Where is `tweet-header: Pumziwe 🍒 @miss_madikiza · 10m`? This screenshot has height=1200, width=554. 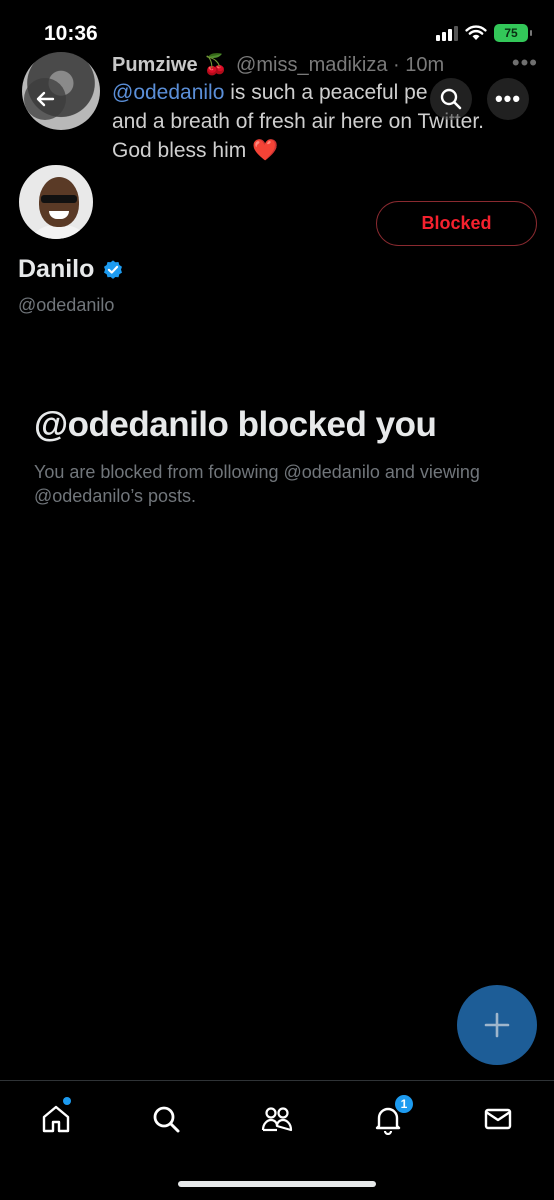
tweet-header: Pumziwe 🍒 @miss_madikiza · 10m is located at coordinates (278, 64).